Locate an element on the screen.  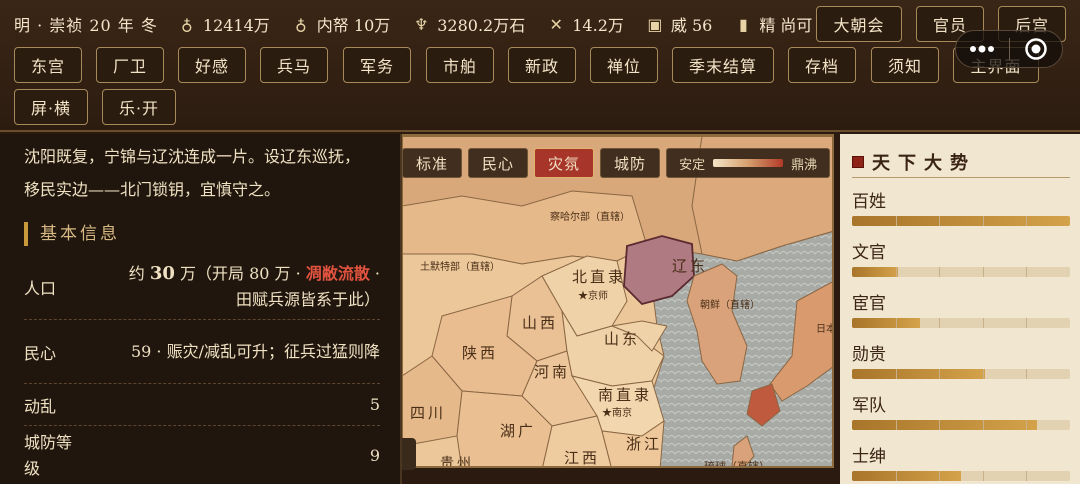
crossed-swords-icon: ✕ is located at coordinates (556, 24).